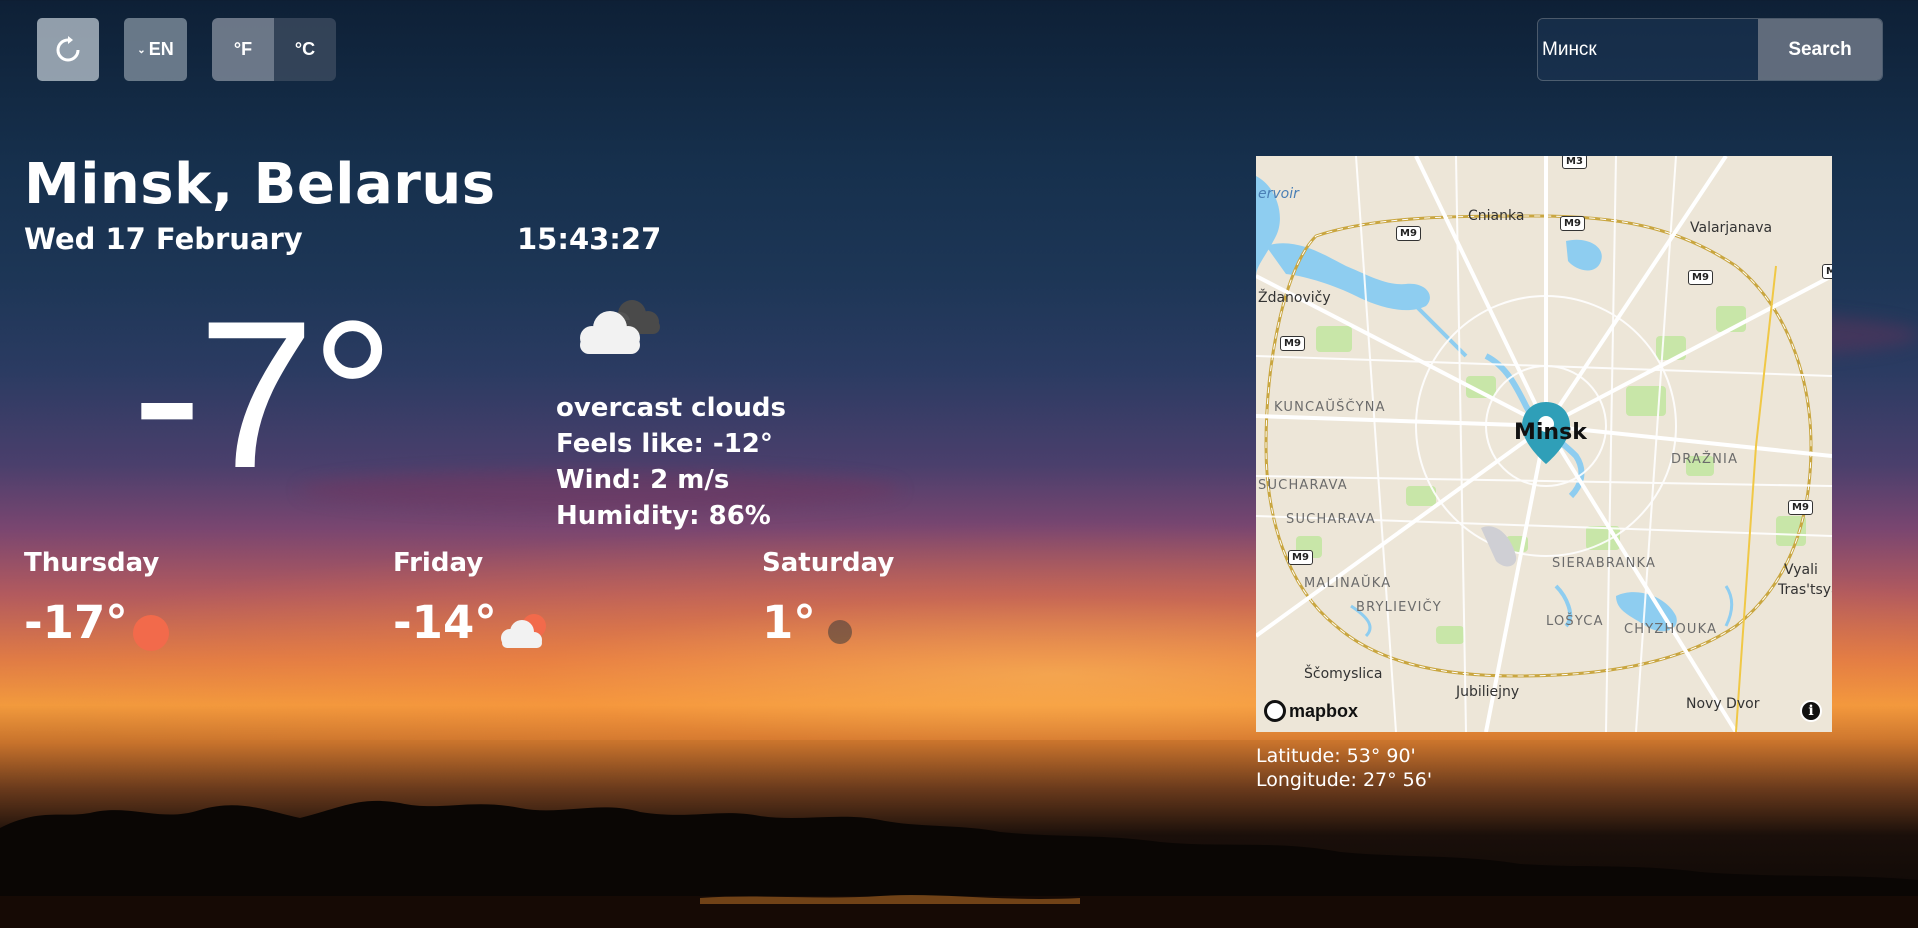  What do you see at coordinates (1820, 49) in the screenshot?
I see `search-button: Search` at bounding box center [1820, 49].